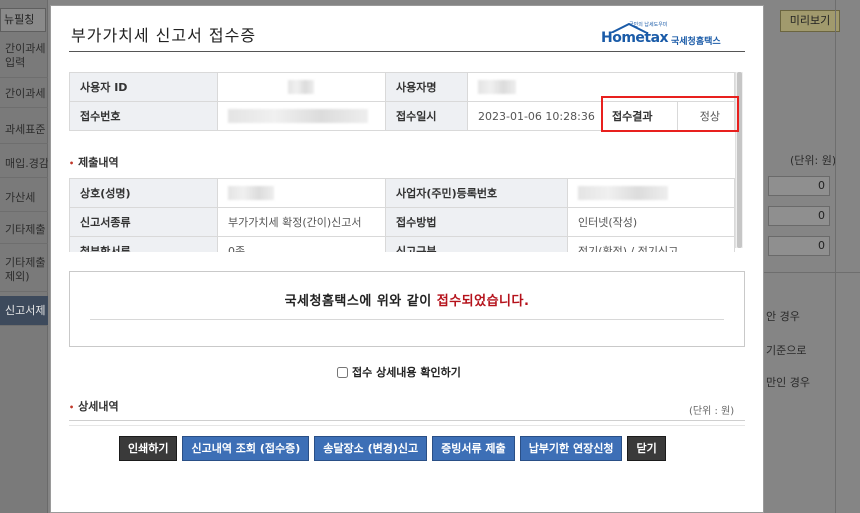 This screenshot has height=513, width=860. Describe the element at coordinates (148, 448) in the screenshot. I see `print-button: 인쇄하기` at that location.